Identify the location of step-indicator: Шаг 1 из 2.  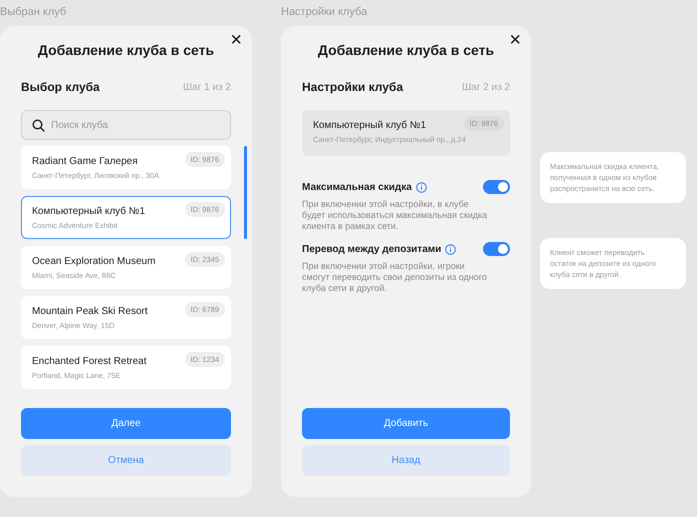
(206, 87).